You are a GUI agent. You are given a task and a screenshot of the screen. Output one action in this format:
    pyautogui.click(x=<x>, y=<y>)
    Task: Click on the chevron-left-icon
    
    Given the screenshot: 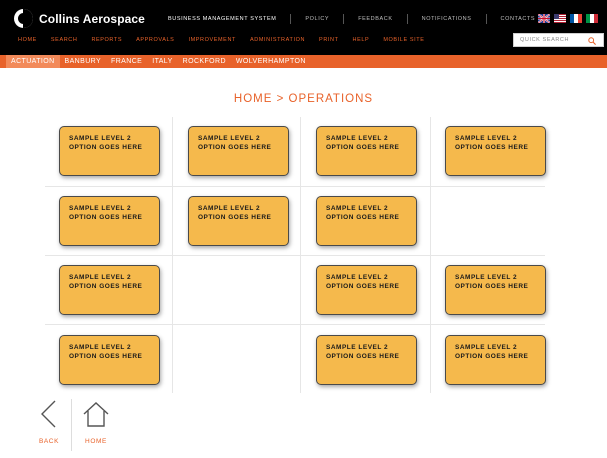 What is the action you would take?
    pyautogui.click(x=48, y=414)
    